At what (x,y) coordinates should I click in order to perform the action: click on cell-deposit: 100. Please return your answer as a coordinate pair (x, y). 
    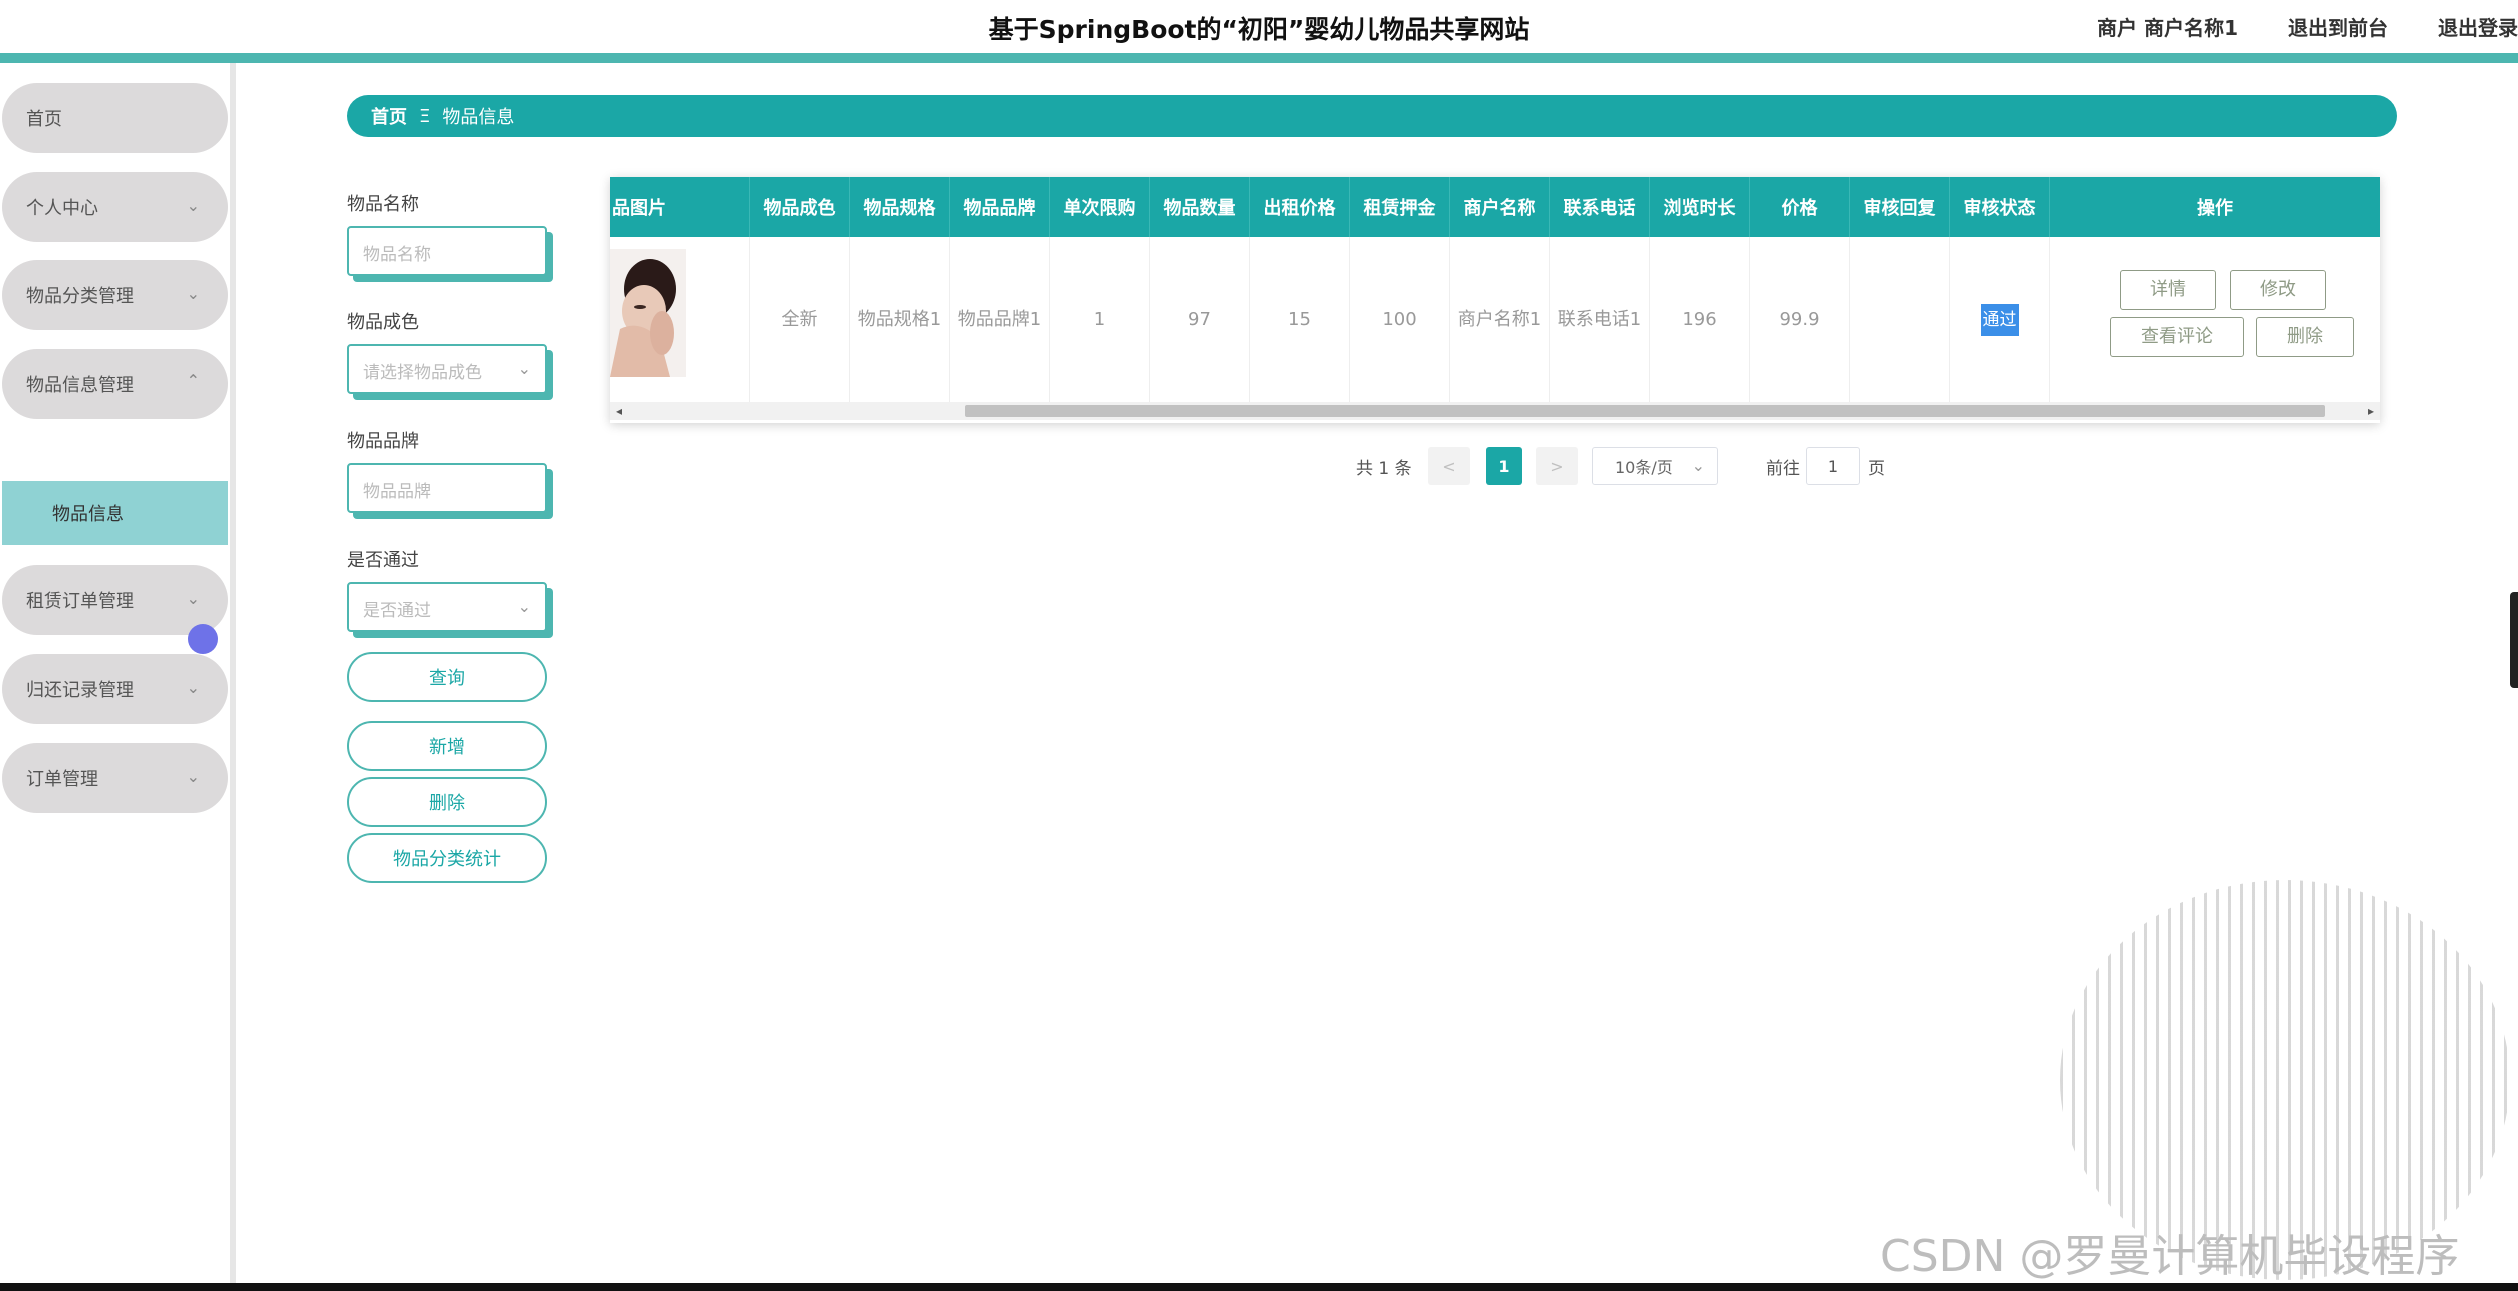
    Looking at the image, I should click on (1400, 319).